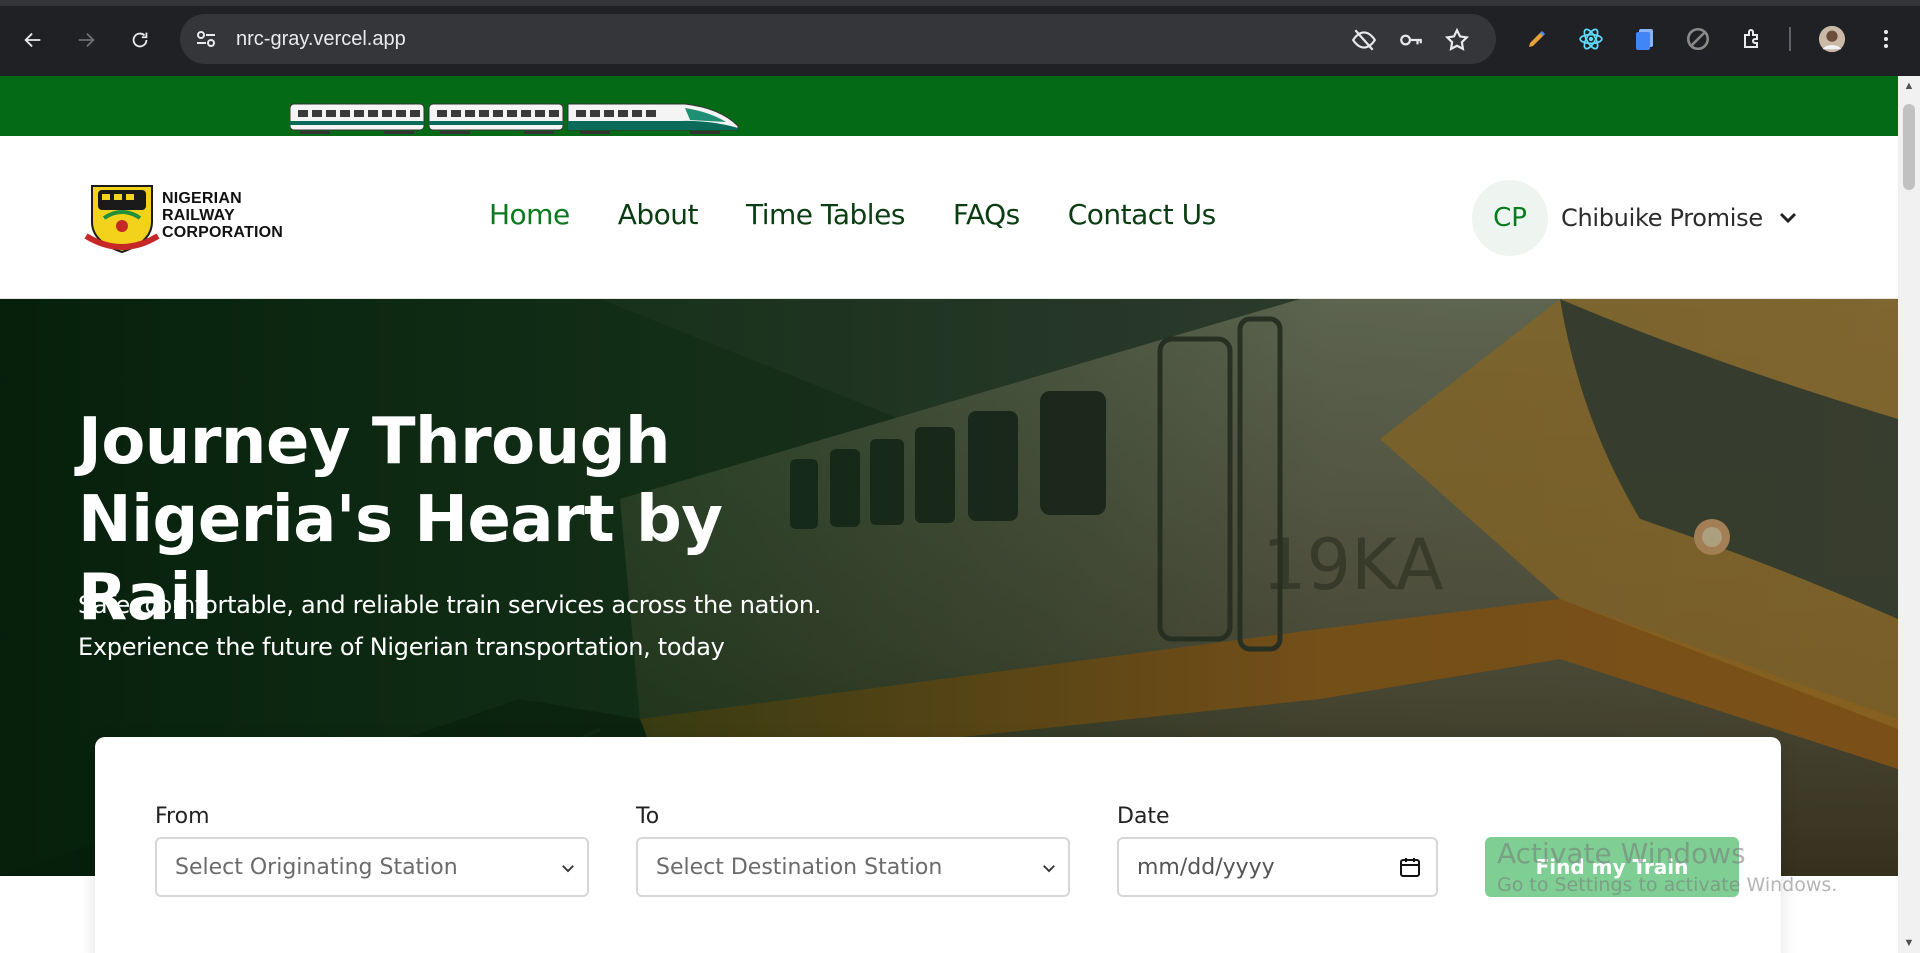 The image size is (1920, 953). What do you see at coordinates (374, 442) in the screenshot?
I see `hero-title-line-1: Journey Through` at bounding box center [374, 442].